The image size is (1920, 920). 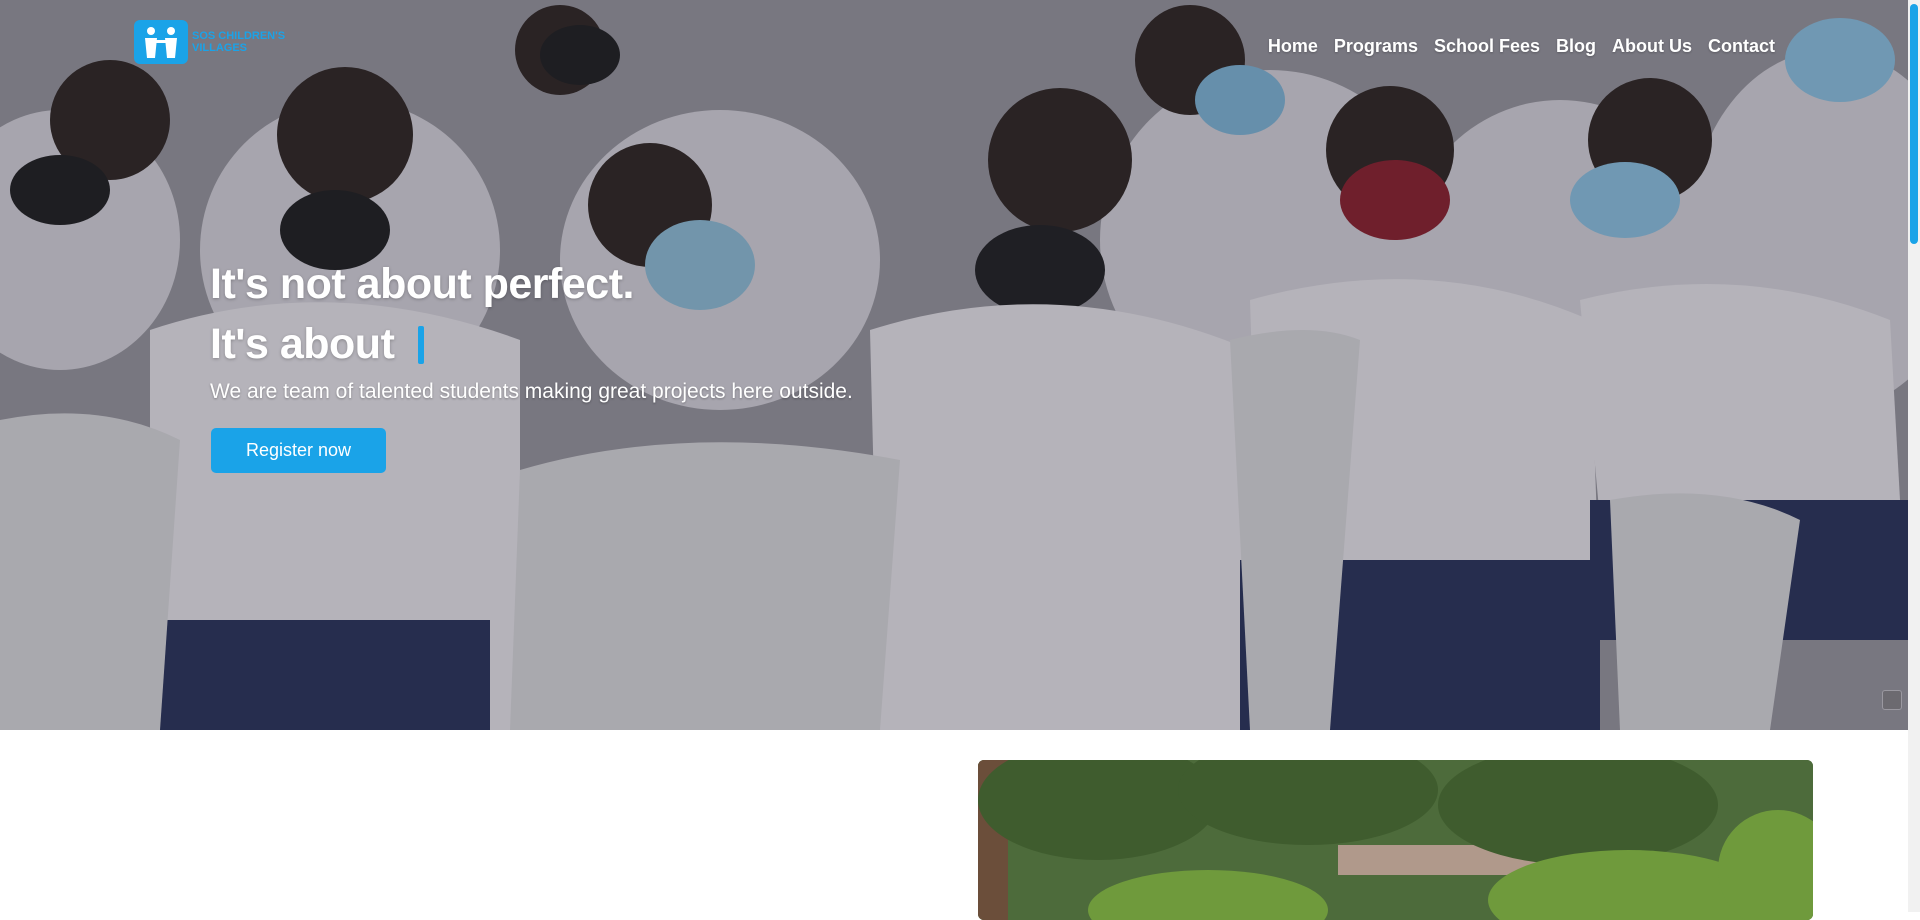 What do you see at coordinates (298, 450) in the screenshot?
I see `register-now-button: Register now` at bounding box center [298, 450].